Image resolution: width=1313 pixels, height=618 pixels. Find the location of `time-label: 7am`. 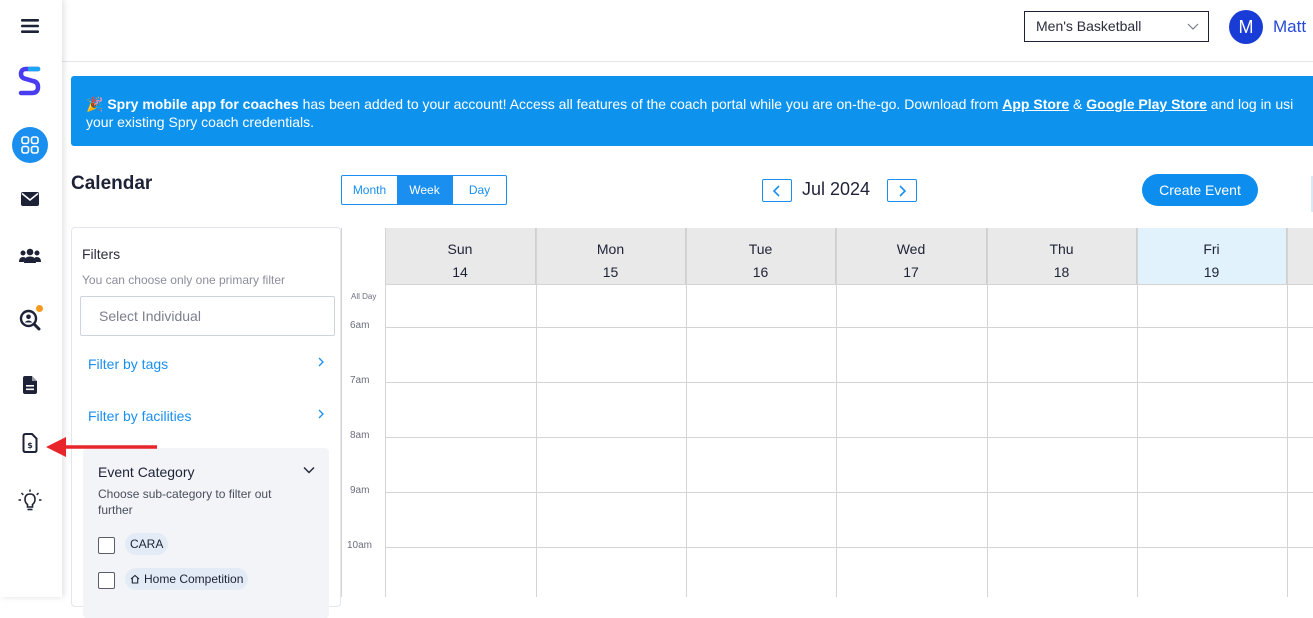

time-label: 7am is located at coordinates (360, 380).